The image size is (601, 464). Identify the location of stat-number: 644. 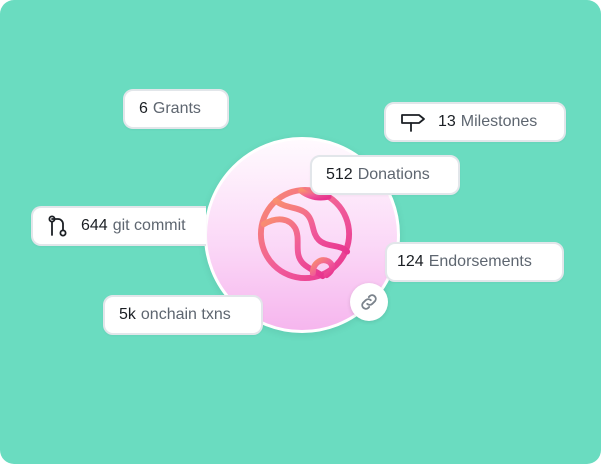
(94, 225).